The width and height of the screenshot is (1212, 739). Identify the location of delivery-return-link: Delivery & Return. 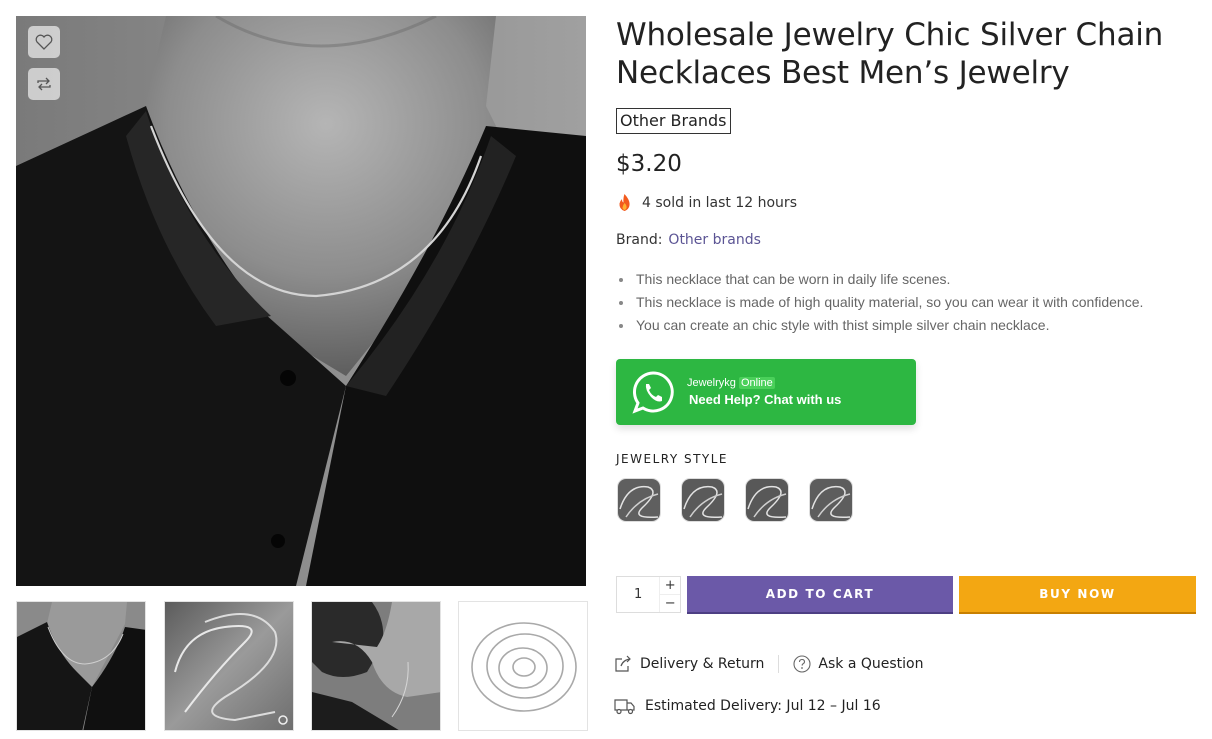
(689, 664).